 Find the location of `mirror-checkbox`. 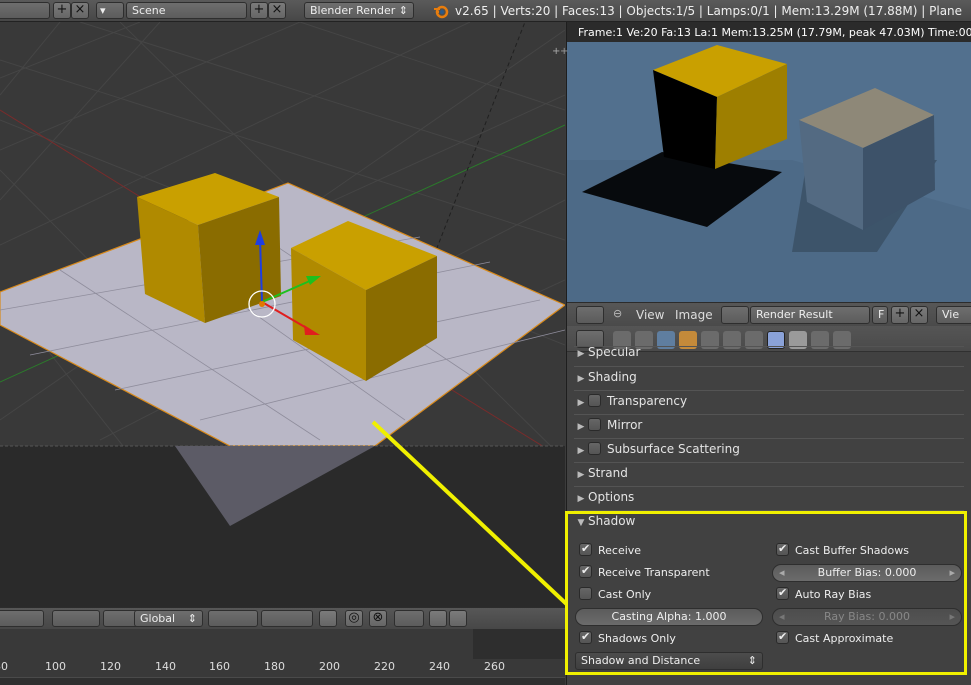

mirror-checkbox is located at coordinates (594, 424).